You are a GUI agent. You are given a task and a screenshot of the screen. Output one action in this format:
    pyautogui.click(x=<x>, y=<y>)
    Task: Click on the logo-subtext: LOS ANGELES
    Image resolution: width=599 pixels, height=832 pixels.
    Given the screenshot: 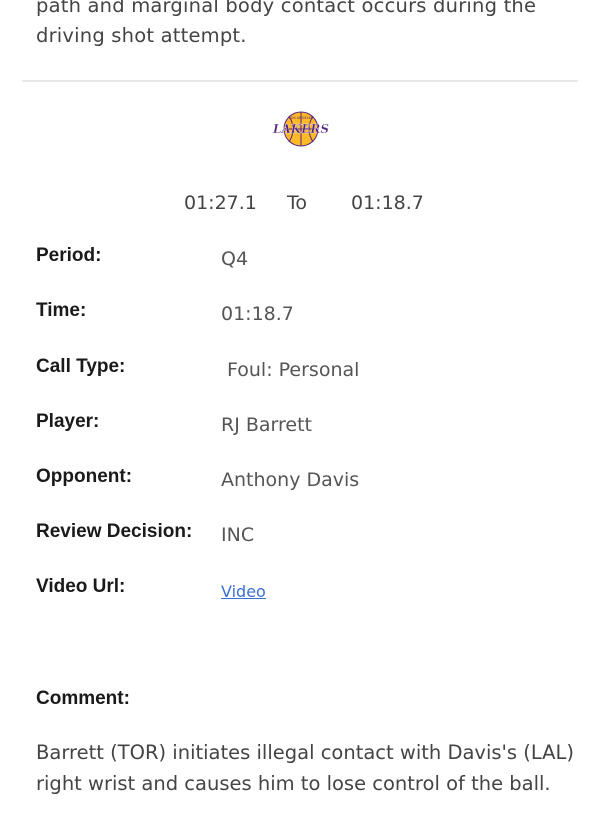 What is the action you would take?
    pyautogui.click(x=301, y=118)
    